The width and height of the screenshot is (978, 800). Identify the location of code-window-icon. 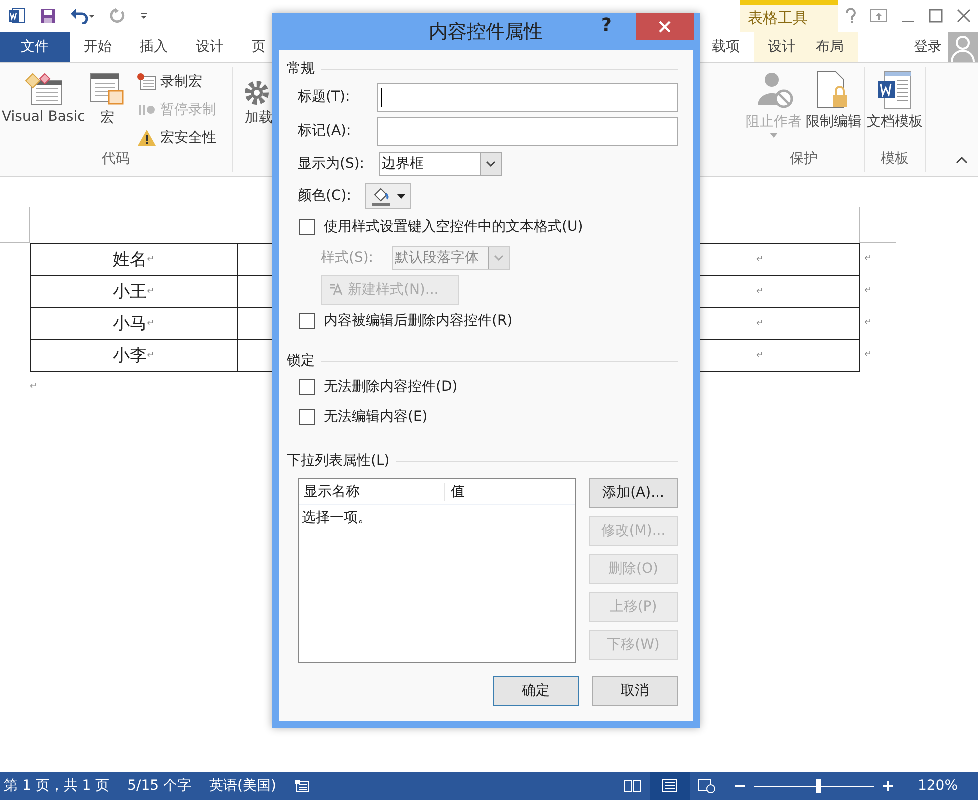
(44, 89).